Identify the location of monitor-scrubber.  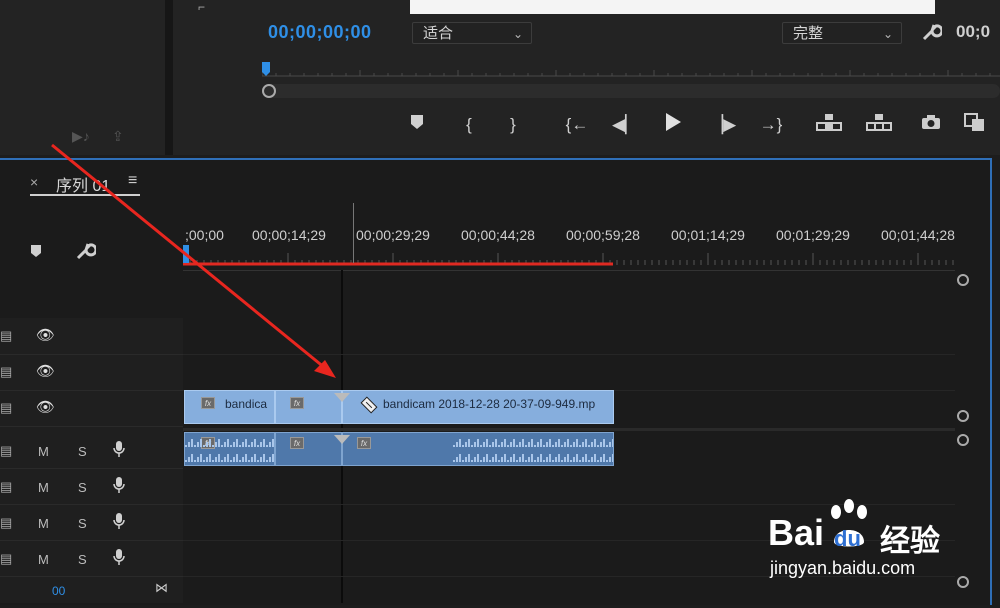
(630, 72).